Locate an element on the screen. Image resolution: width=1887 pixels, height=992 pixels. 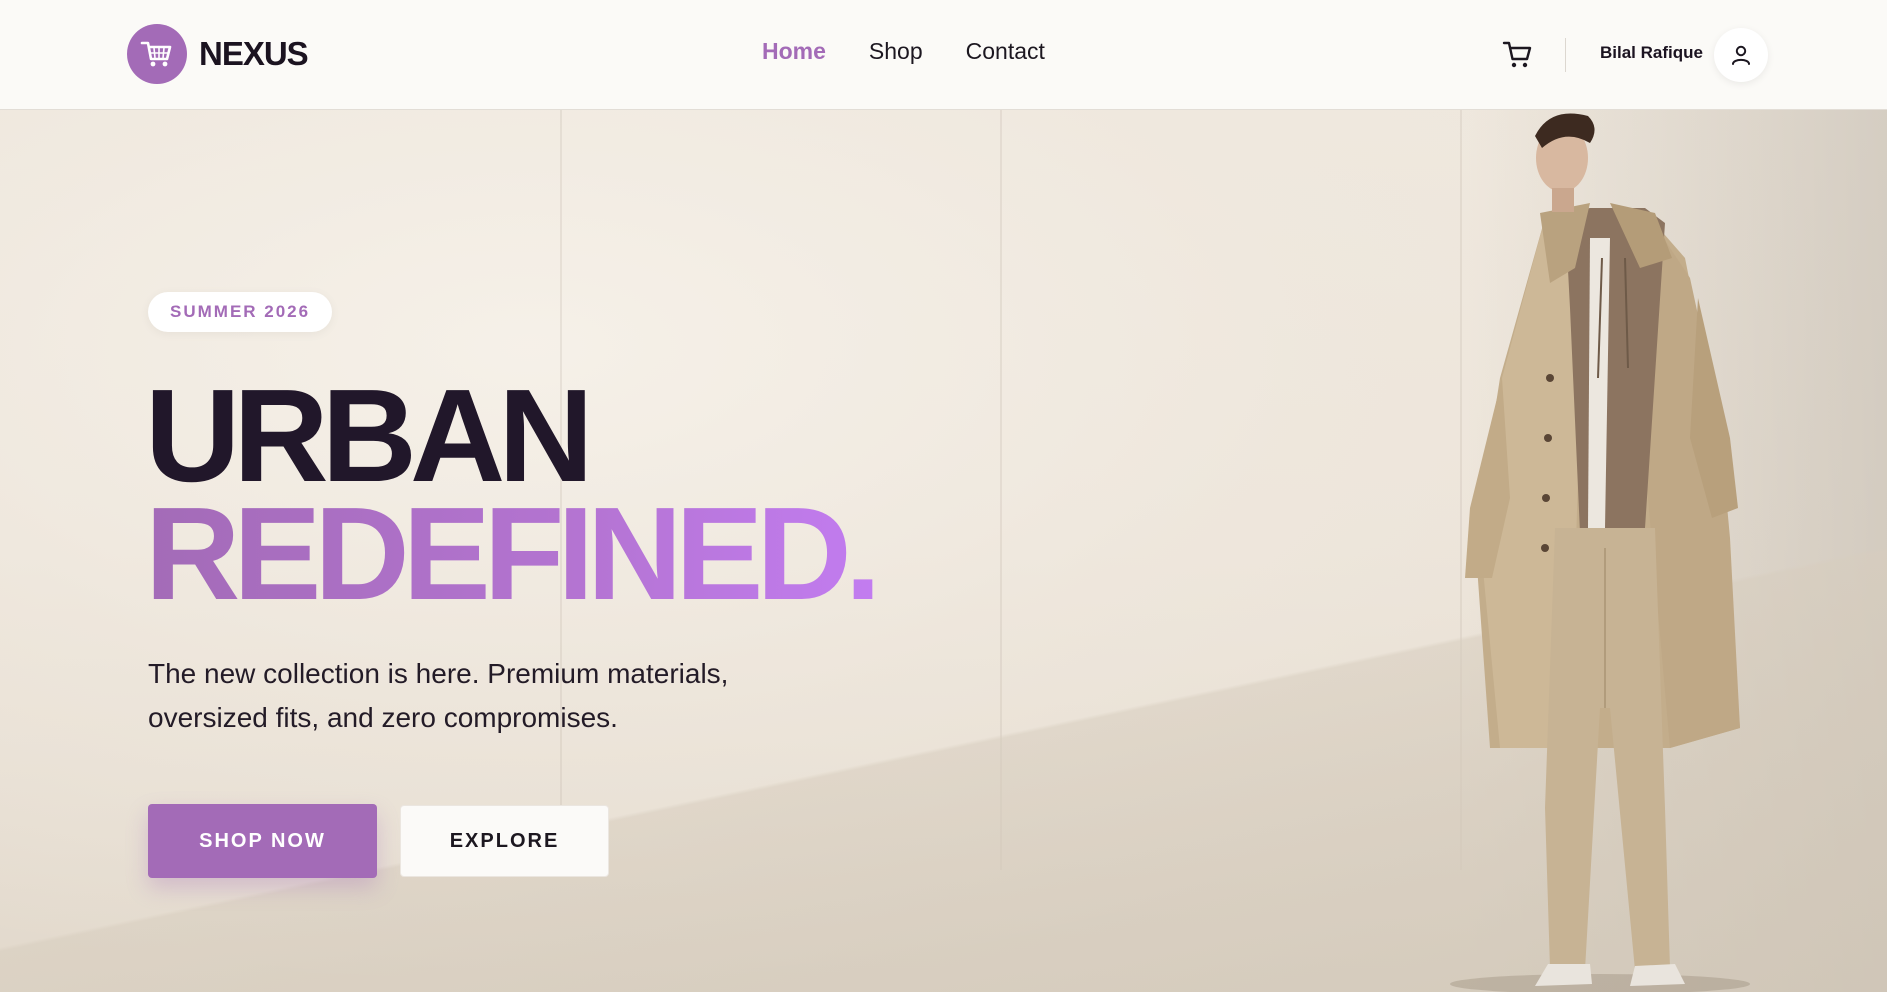
main-navigation: Home Shop Contact is located at coordinates (903, 51).